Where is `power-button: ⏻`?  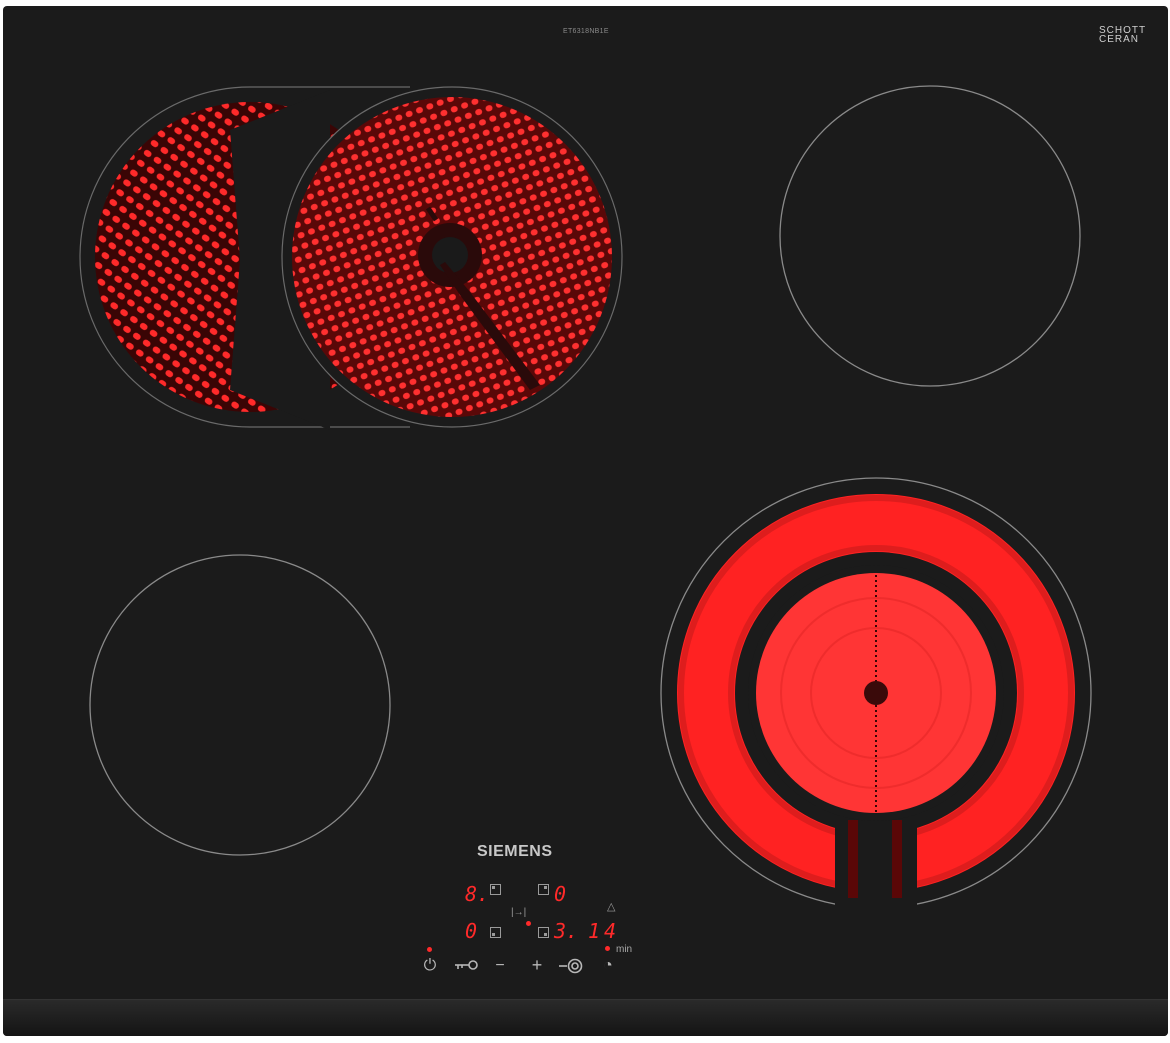 power-button: ⏻ is located at coordinates (430, 966).